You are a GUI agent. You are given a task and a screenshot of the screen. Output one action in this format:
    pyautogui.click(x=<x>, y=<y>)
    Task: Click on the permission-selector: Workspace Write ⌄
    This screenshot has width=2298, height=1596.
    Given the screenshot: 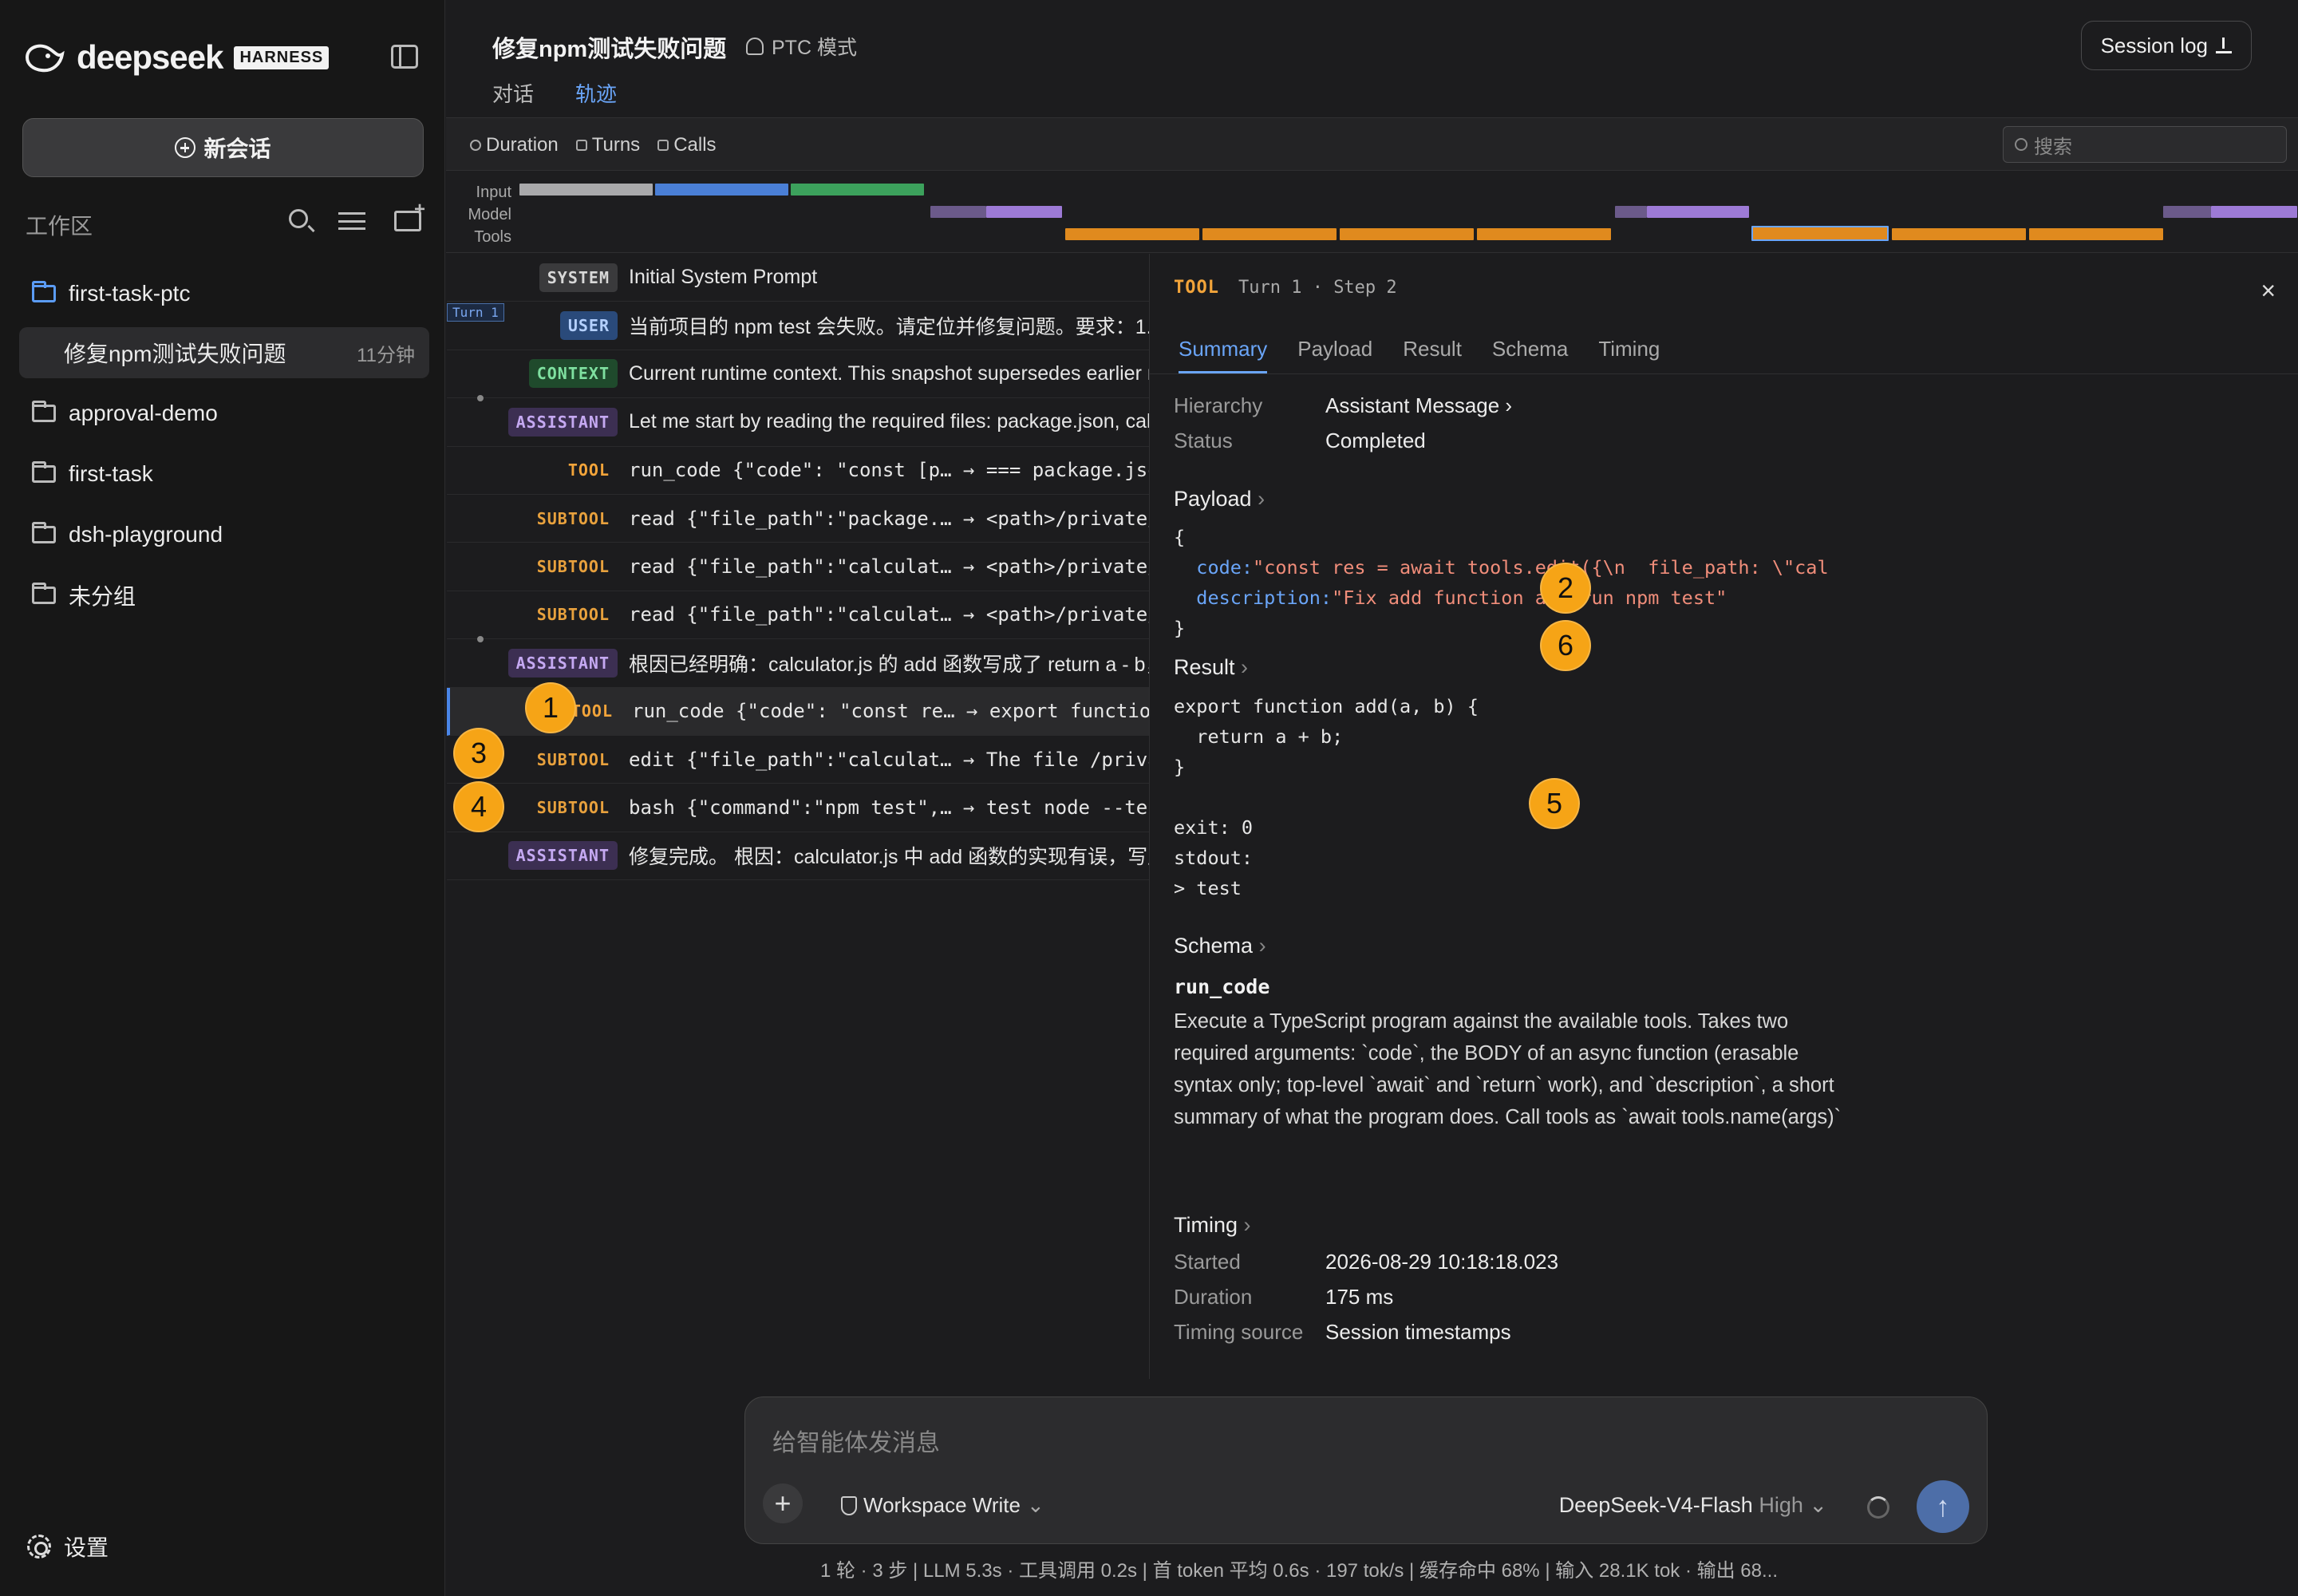 What is the action you would take?
    pyautogui.click(x=943, y=1505)
    